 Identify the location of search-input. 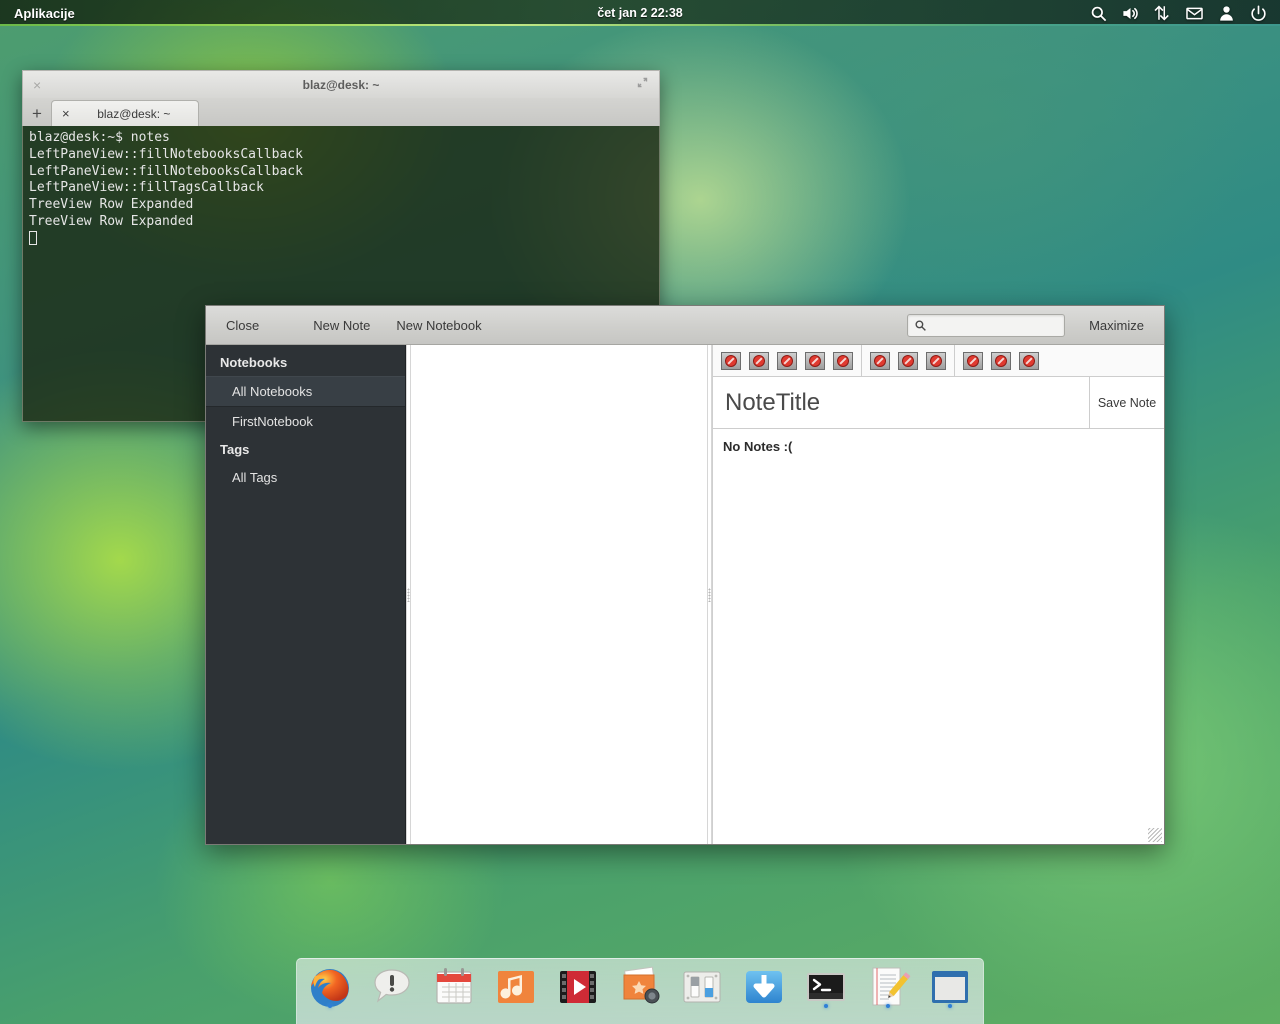
(986, 325).